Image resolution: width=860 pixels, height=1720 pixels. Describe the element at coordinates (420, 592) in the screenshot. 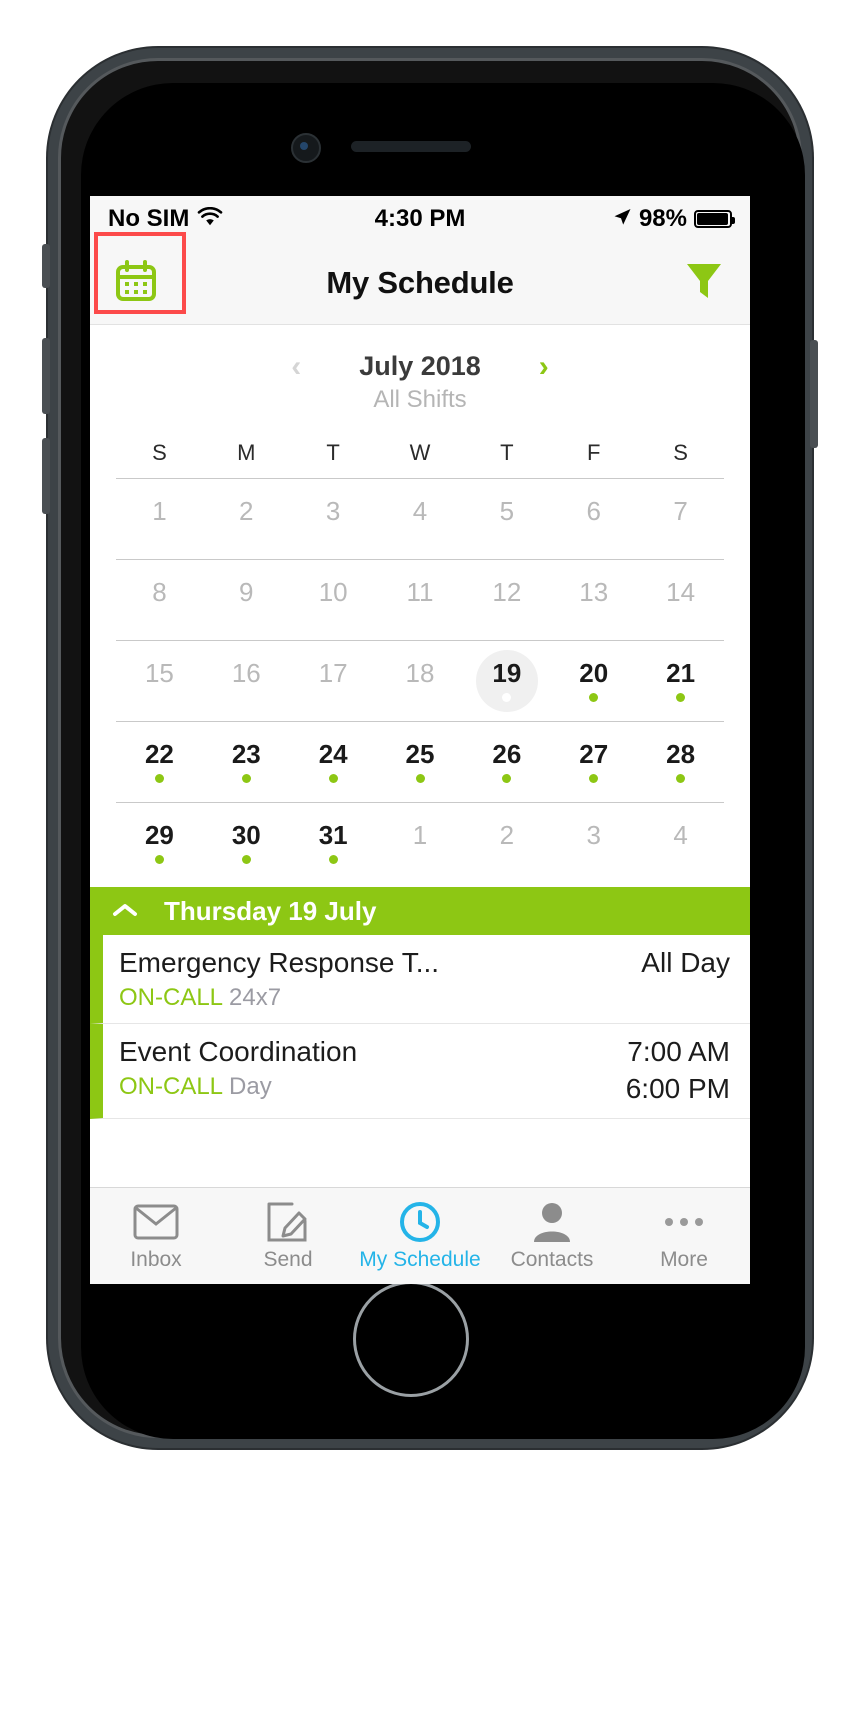

I see `calendar-day-number: 11` at that location.